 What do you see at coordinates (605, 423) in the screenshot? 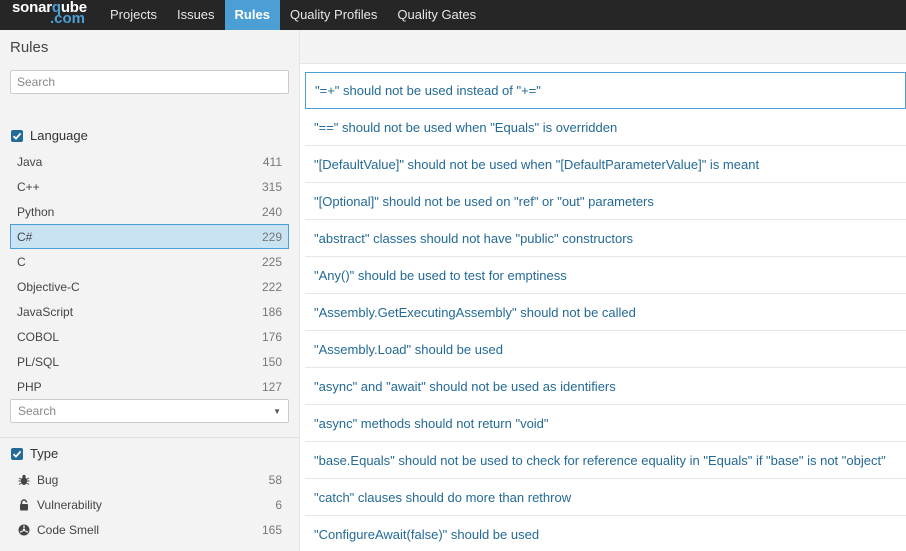
I see `rule-row: "async" methods should not return "void"` at bounding box center [605, 423].